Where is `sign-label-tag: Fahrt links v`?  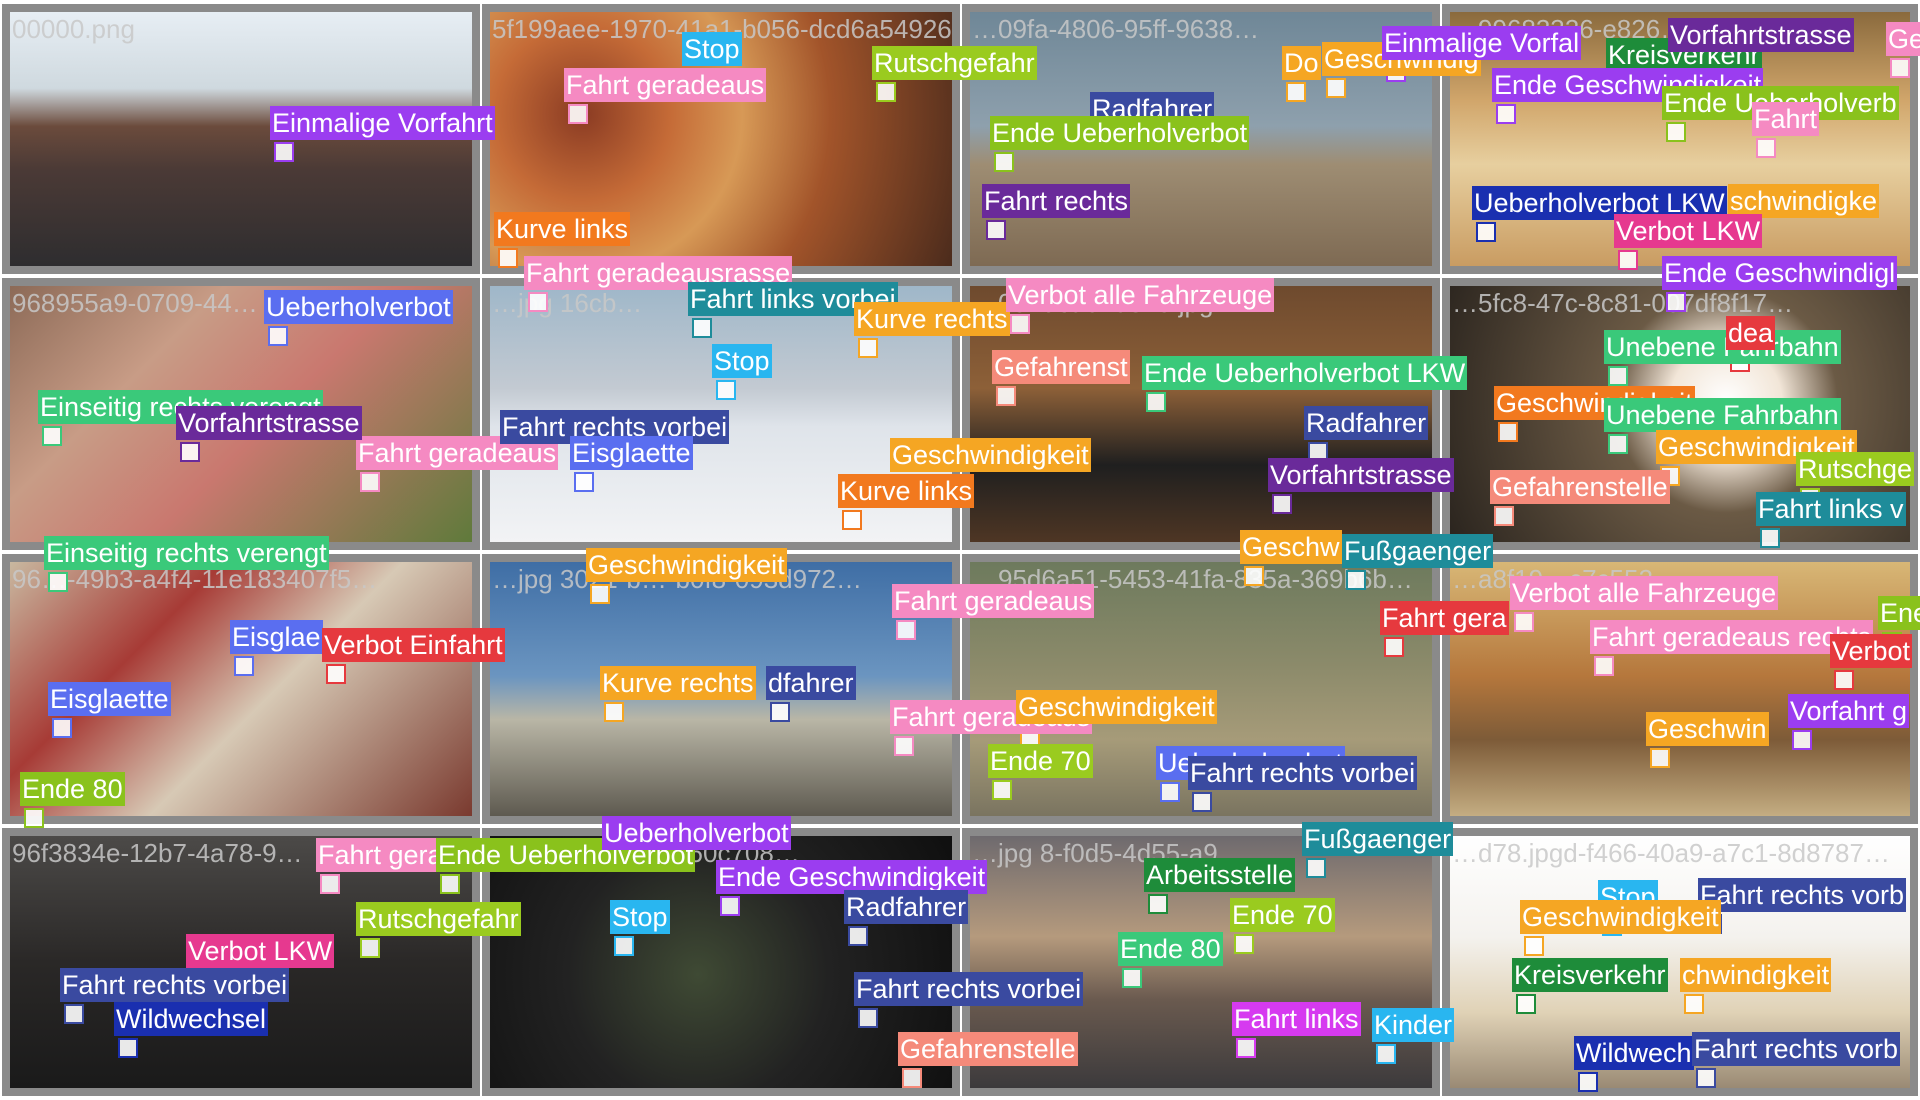
sign-label-tag: Fahrt links v is located at coordinates (1831, 509).